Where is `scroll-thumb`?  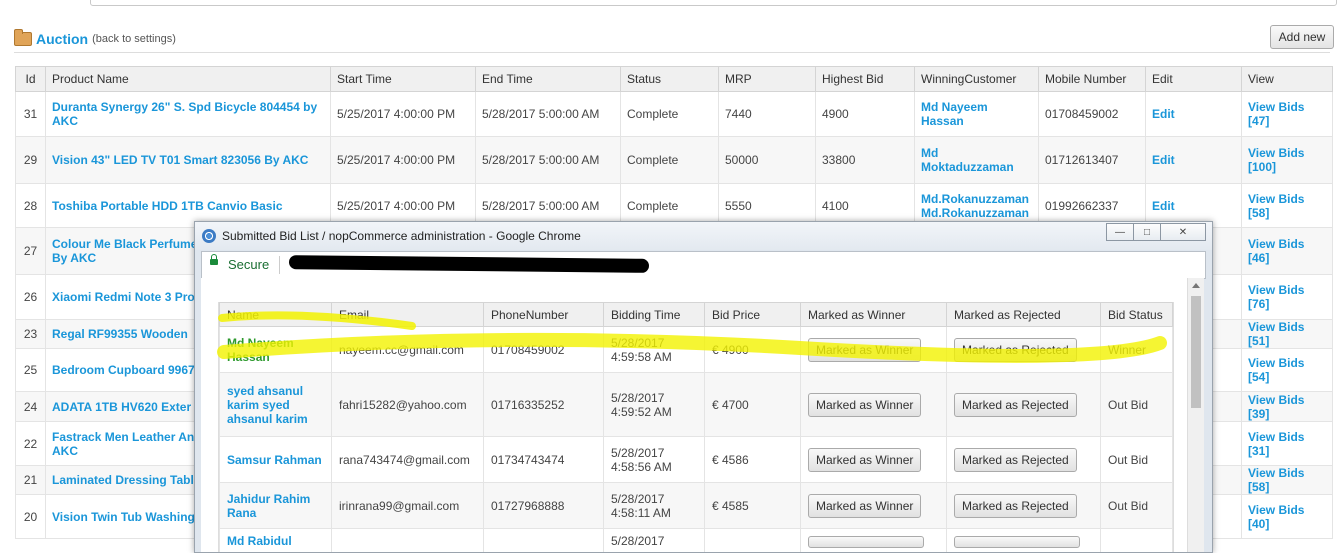
scroll-thumb is located at coordinates (1196, 352).